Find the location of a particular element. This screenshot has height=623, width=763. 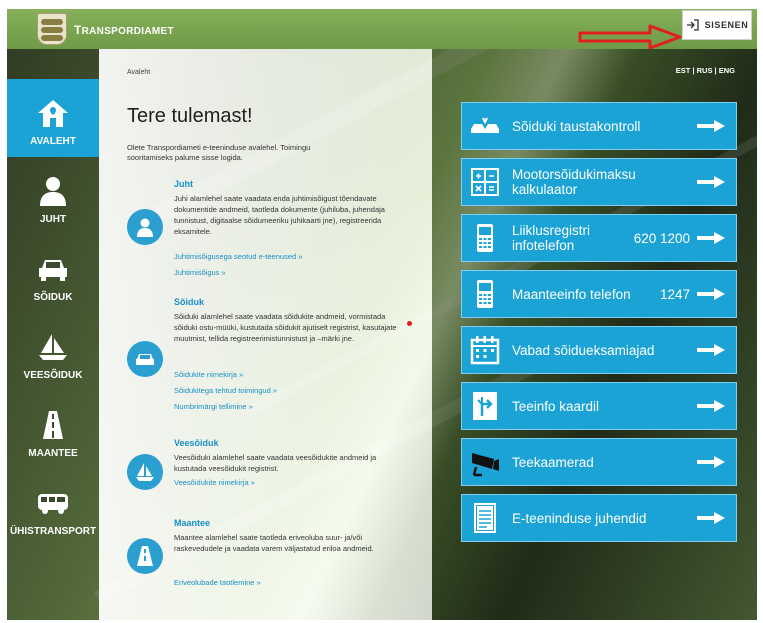

tile-tax-calculator: Mootorsõidukimaksu kalkulaator is located at coordinates (599, 182).